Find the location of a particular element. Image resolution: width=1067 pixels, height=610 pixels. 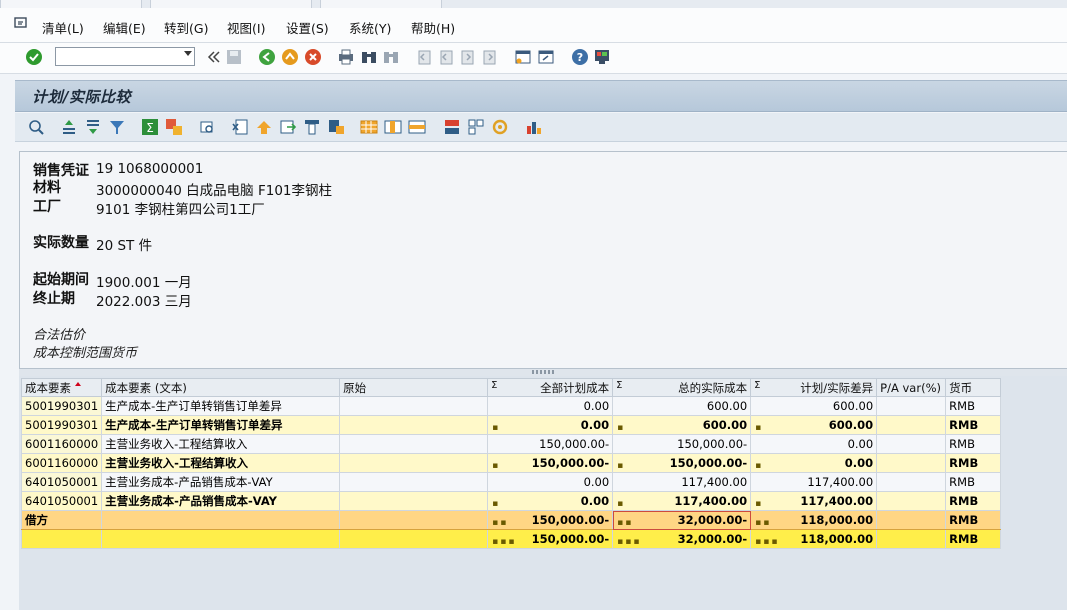

splitter-grip-icon is located at coordinates (543, 372).